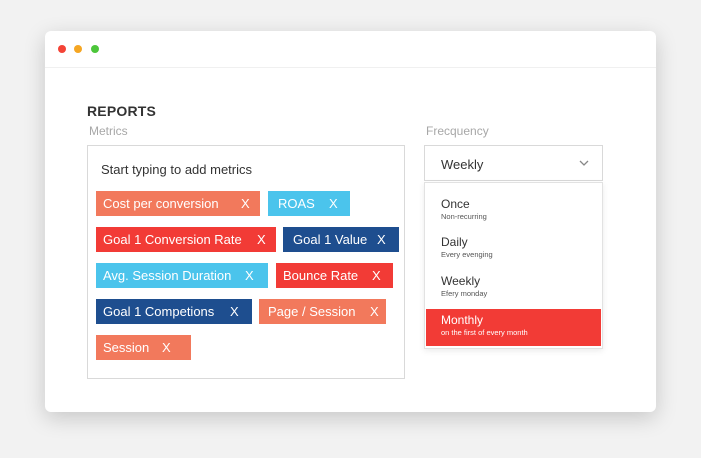  I want to click on option-subtitle: Every evenging, so click(467, 254).